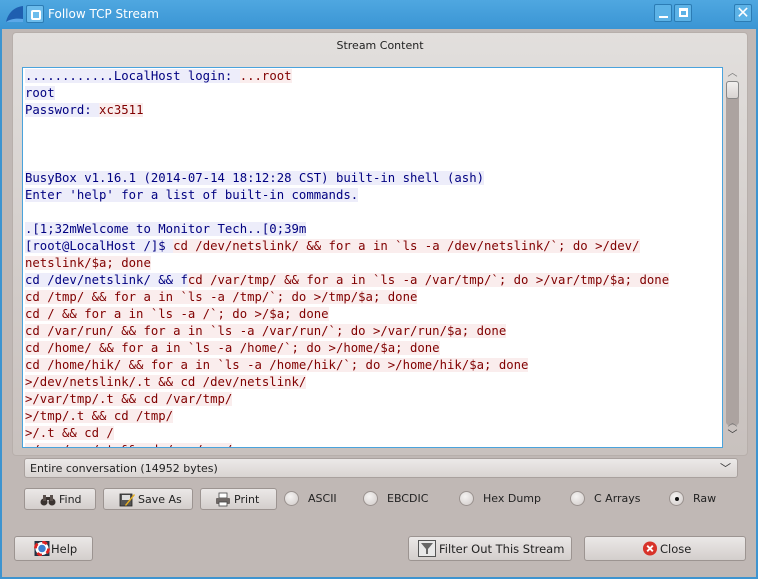 The width and height of the screenshot is (758, 579). Describe the element at coordinates (127, 500) in the screenshot. I see `save-edit-icon` at that location.